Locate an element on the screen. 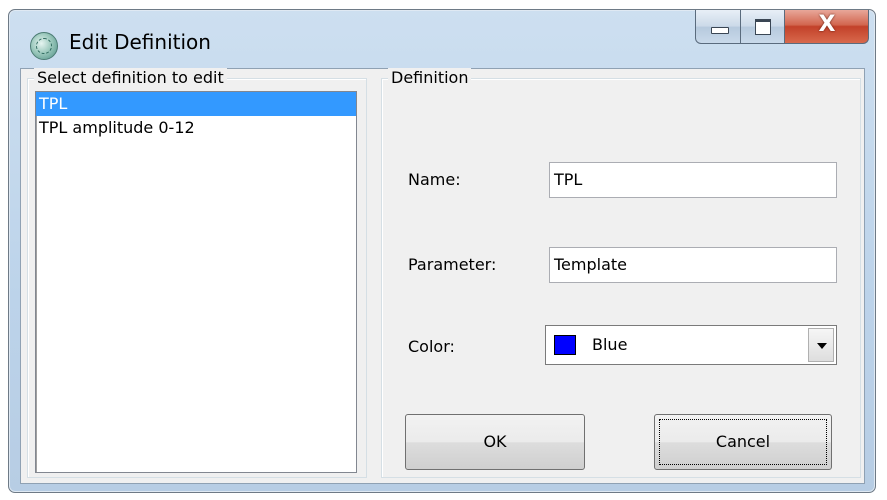 This screenshot has width=887, height=500. minimize-button is located at coordinates (718, 27).